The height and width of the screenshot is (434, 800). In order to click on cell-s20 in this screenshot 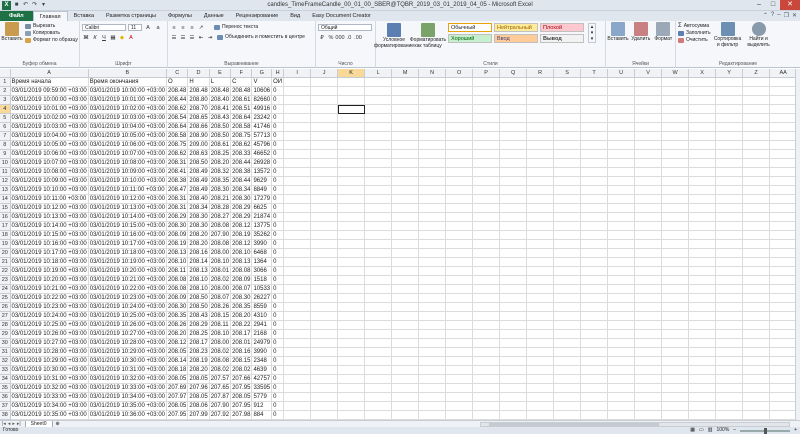, I will do `click(567, 253)`.